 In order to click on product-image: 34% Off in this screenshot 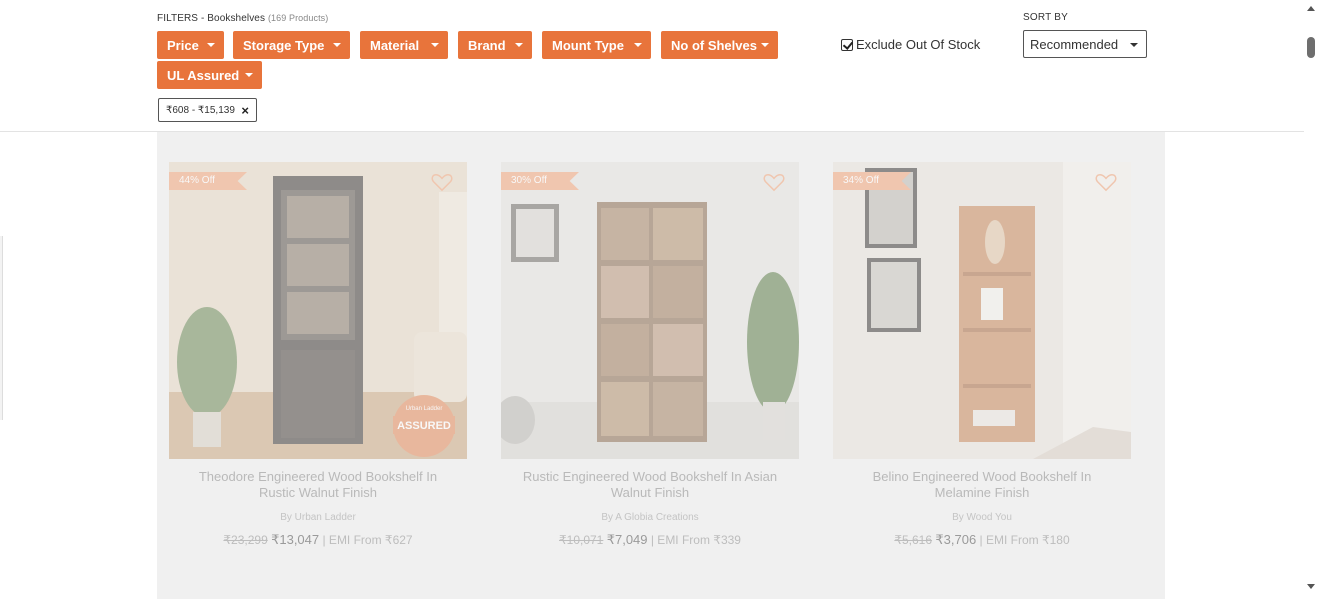, I will do `click(982, 310)`.